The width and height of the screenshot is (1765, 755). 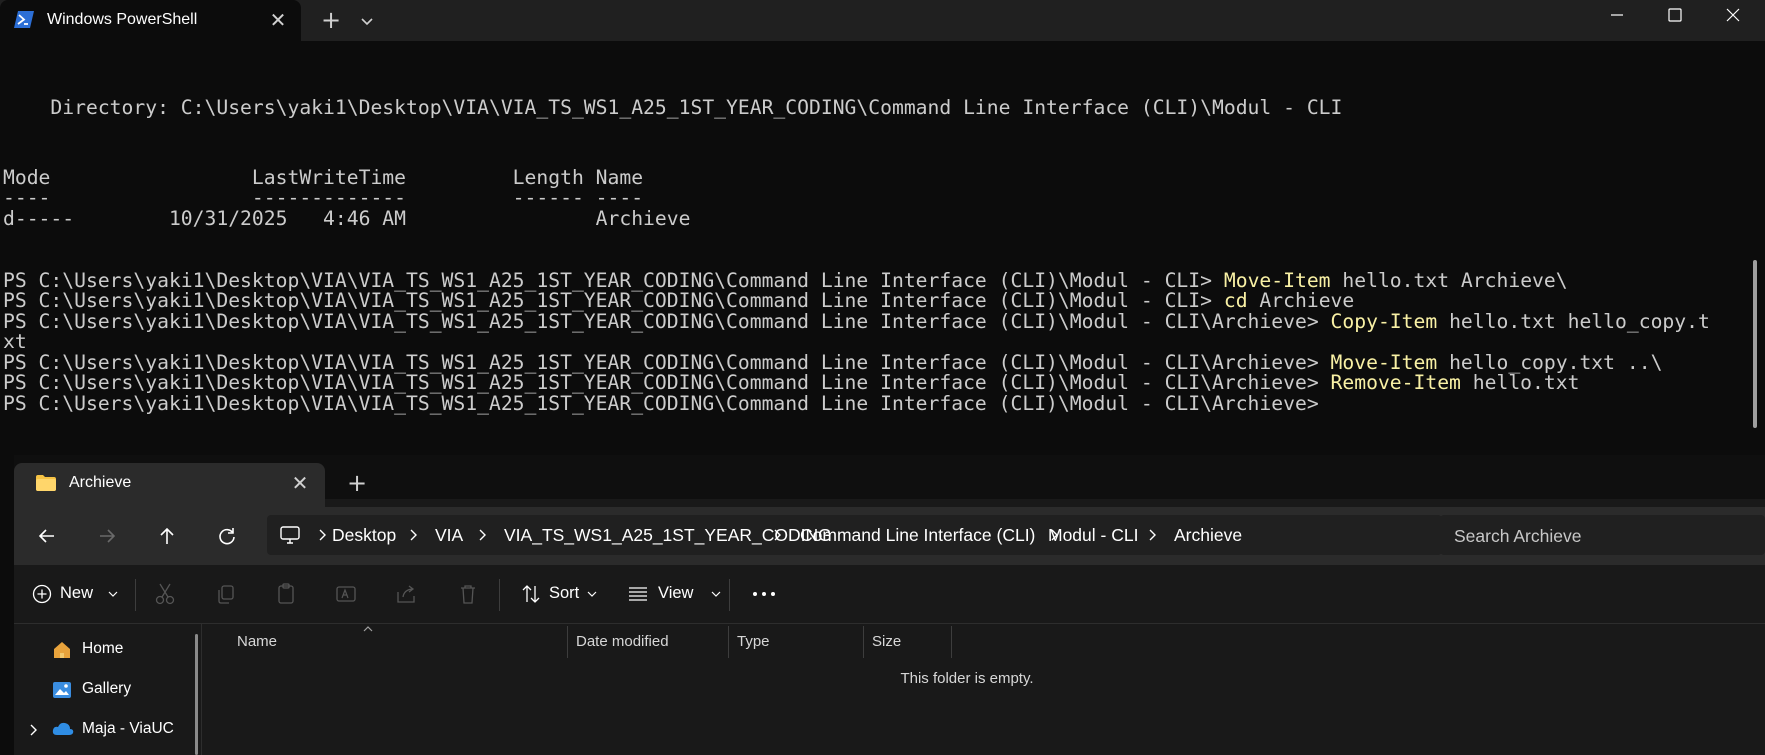 I want to click on terminal-tab-title: Windows PowerShell, so click(x=122, y=19).